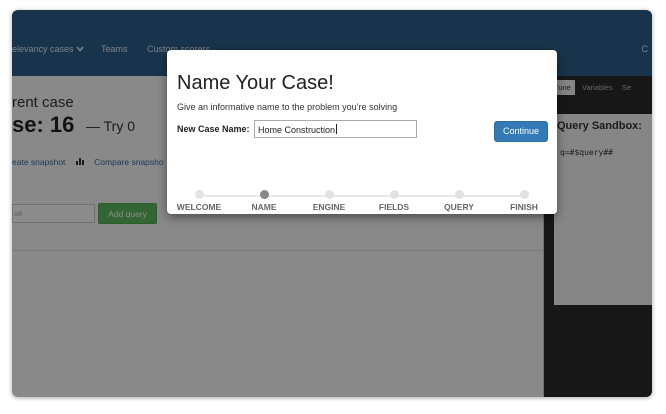 This screenshot has width=666, height=414. Describe the element at coordinates (264, 201) in the screenshot. I see `step-name: NAME` at that location.